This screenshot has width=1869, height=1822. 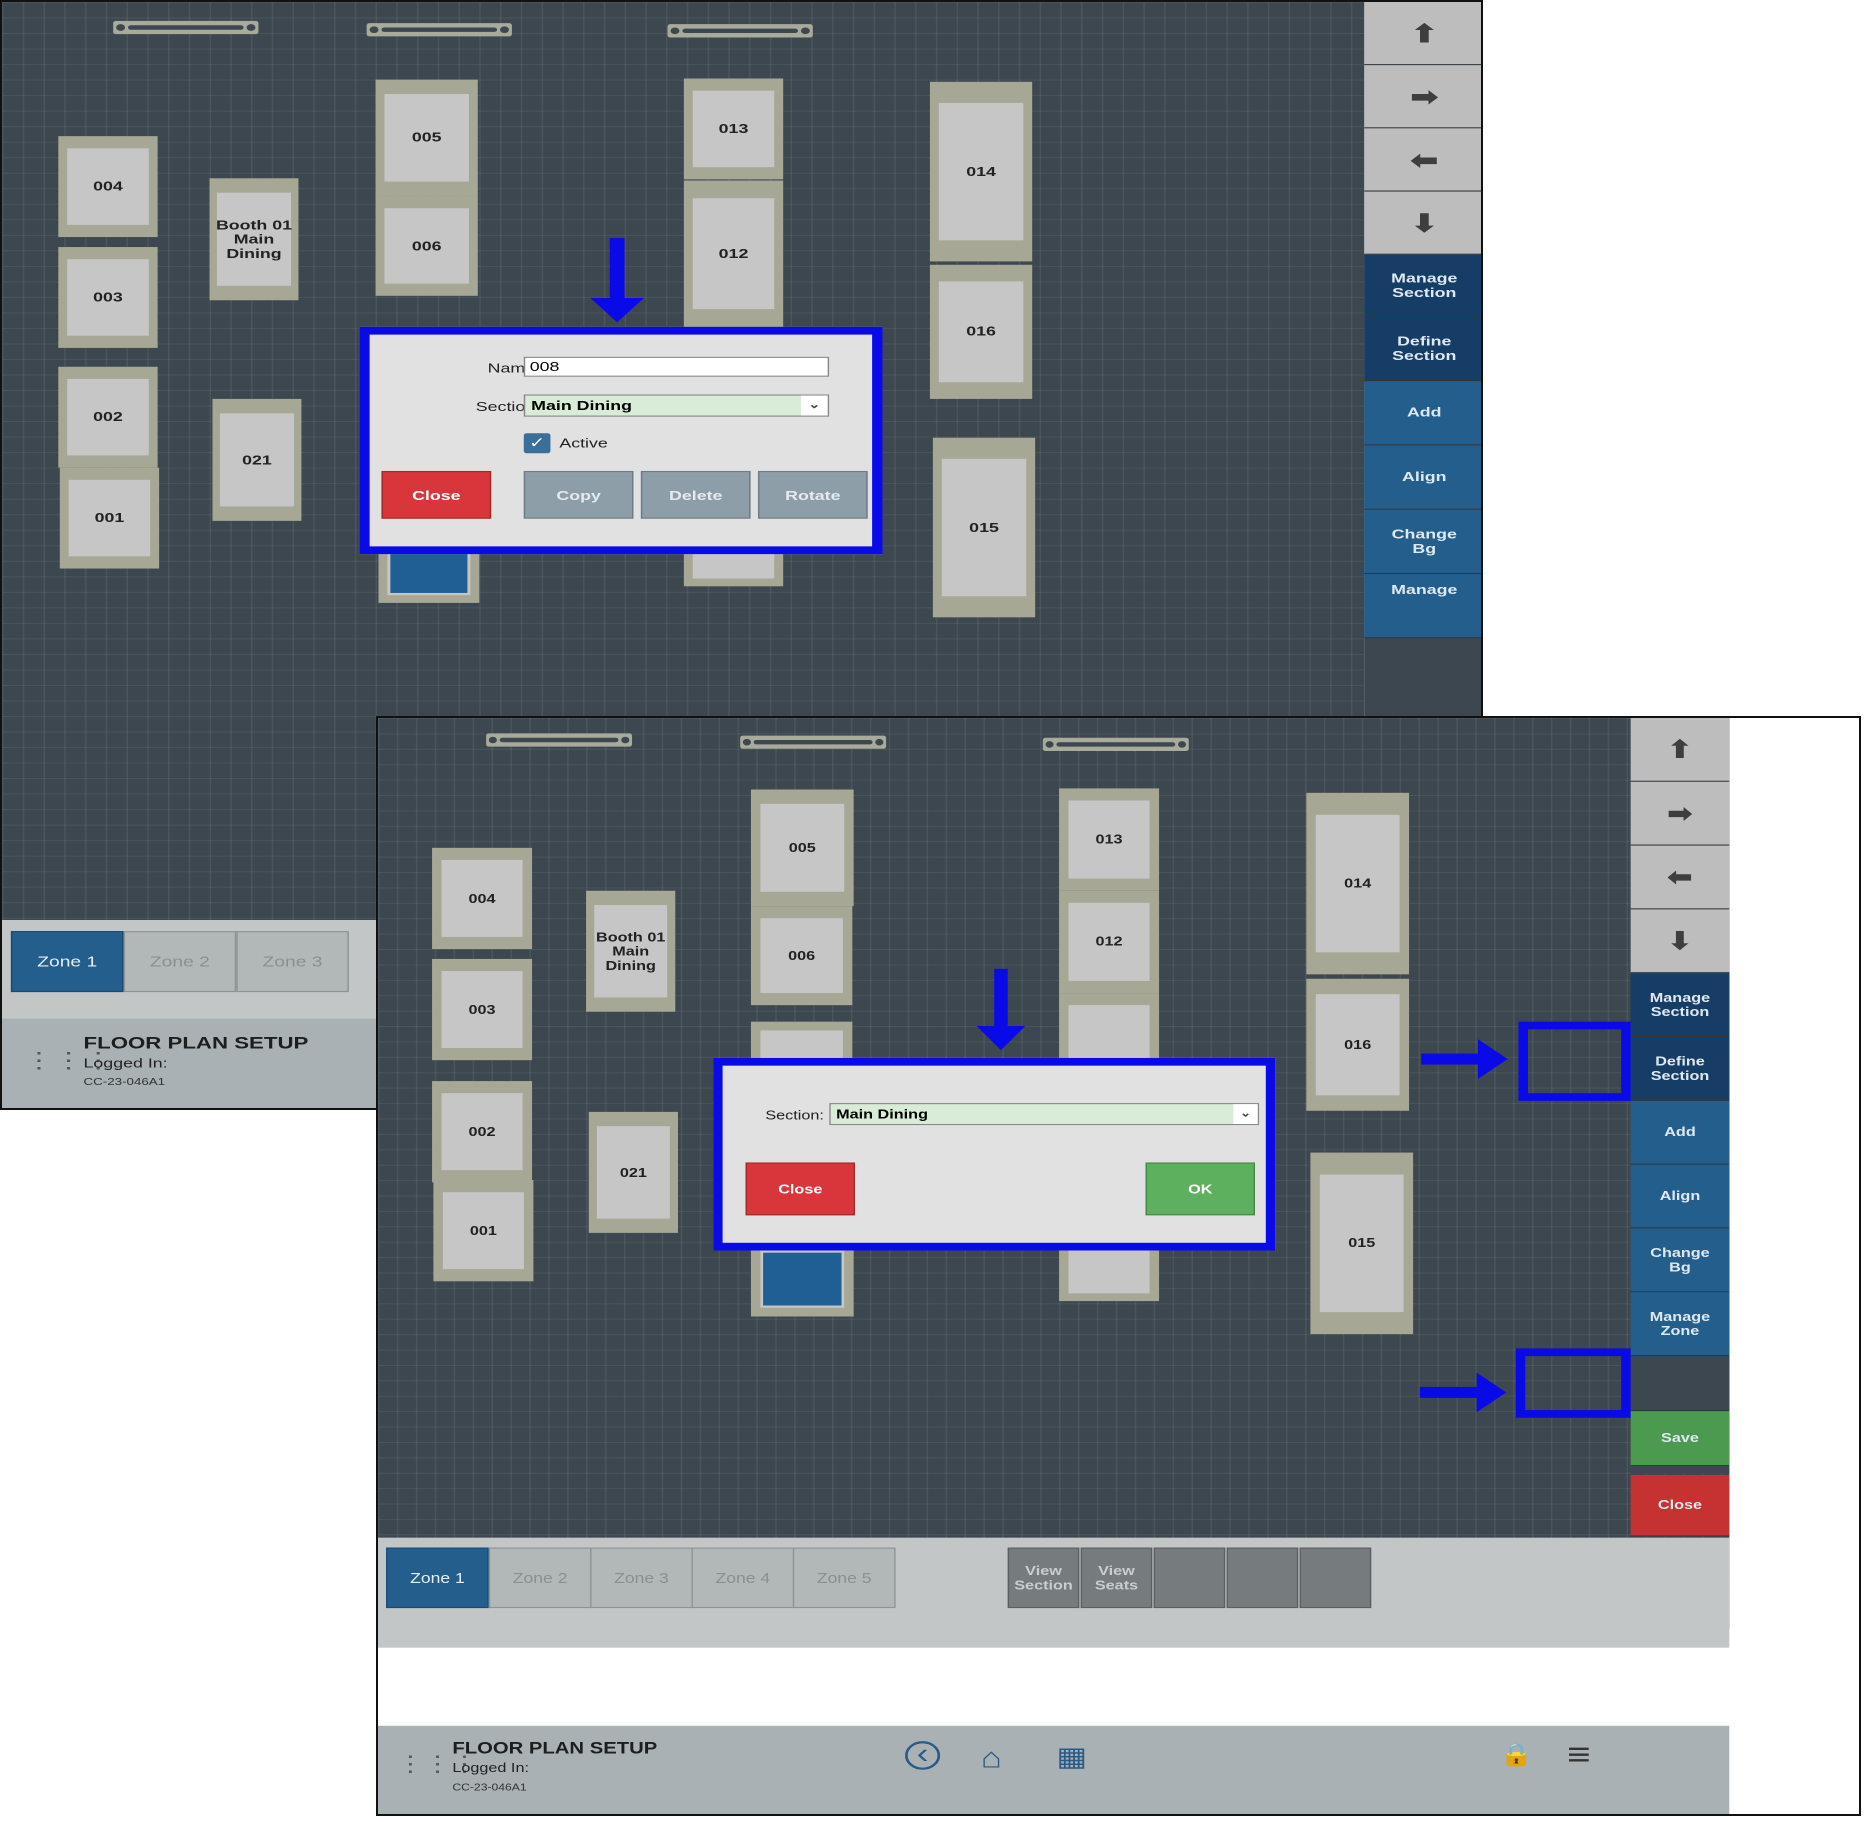 I want to click on register-icon: ▦, so click(x=1071, y=1757).